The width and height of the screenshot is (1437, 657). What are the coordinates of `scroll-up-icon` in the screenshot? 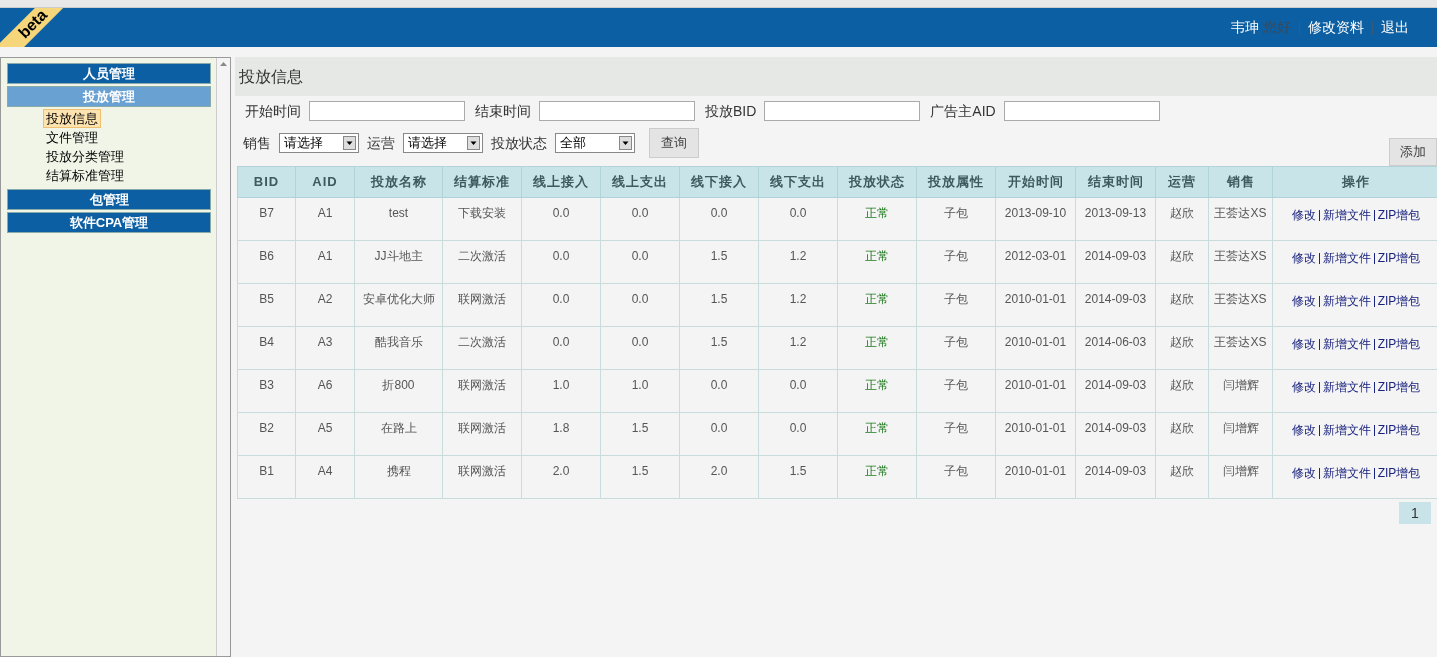 It's located at (223, 64).